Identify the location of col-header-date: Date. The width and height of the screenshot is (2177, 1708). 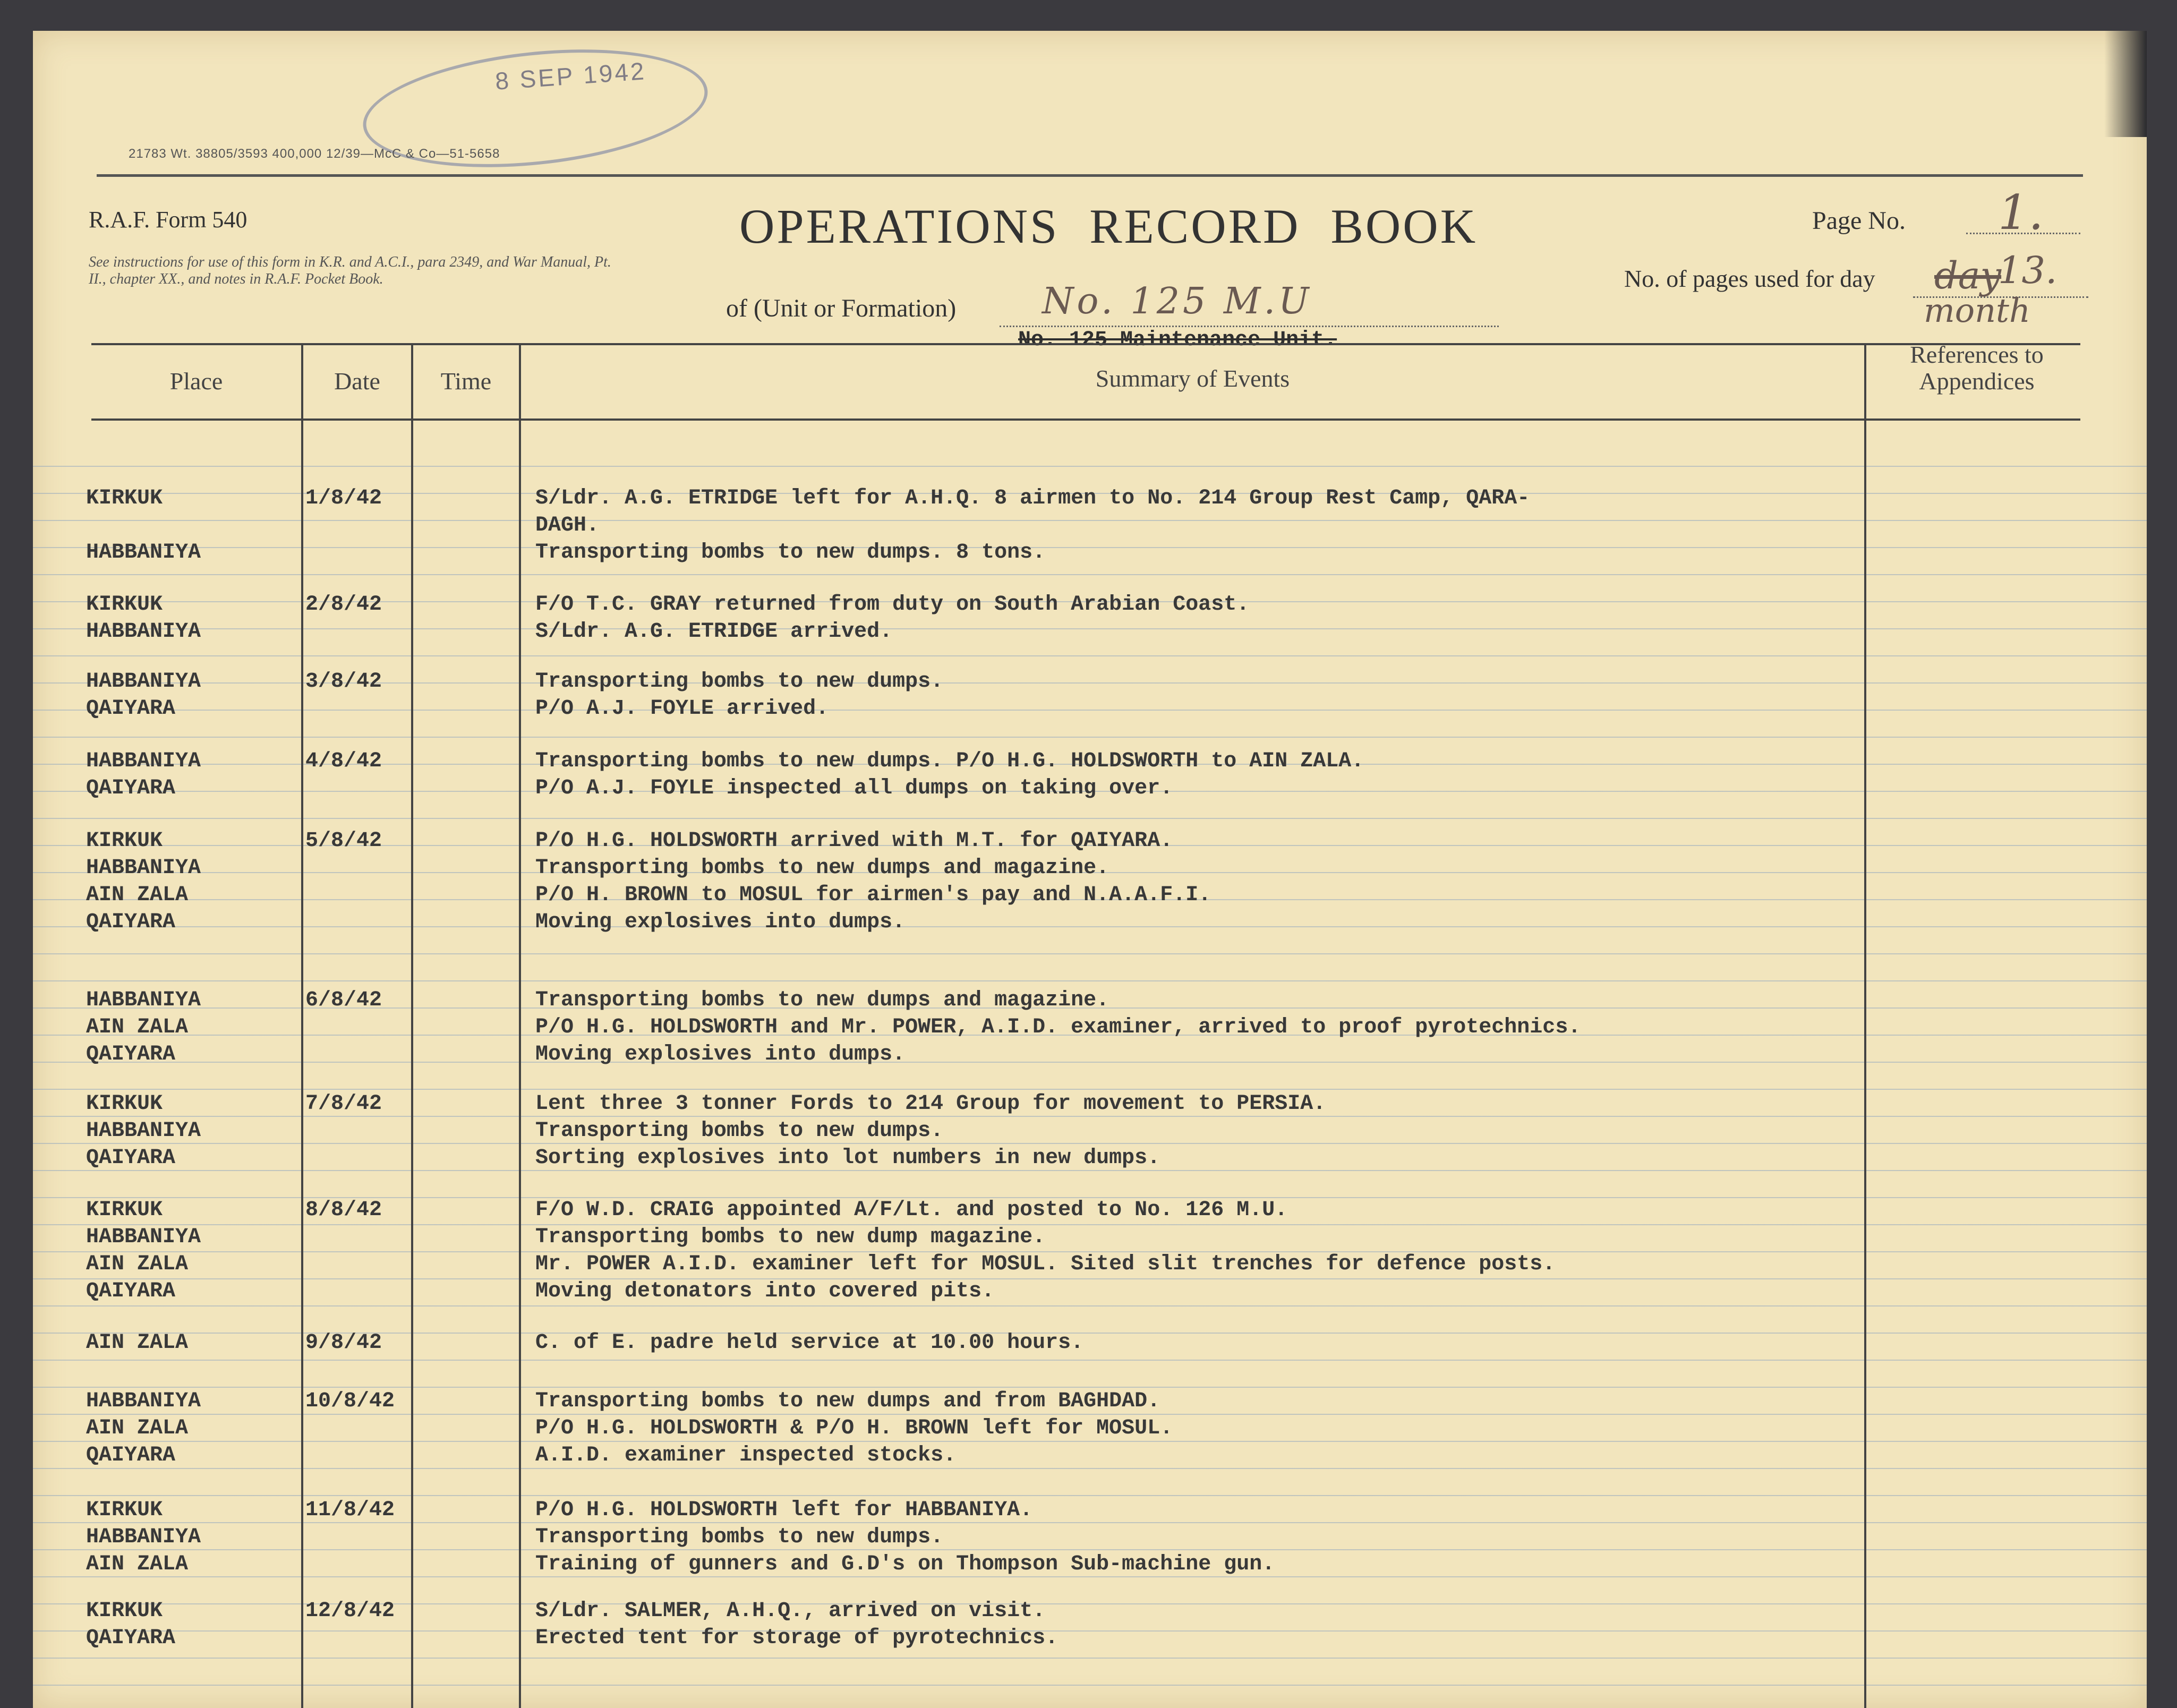
(357, 381).